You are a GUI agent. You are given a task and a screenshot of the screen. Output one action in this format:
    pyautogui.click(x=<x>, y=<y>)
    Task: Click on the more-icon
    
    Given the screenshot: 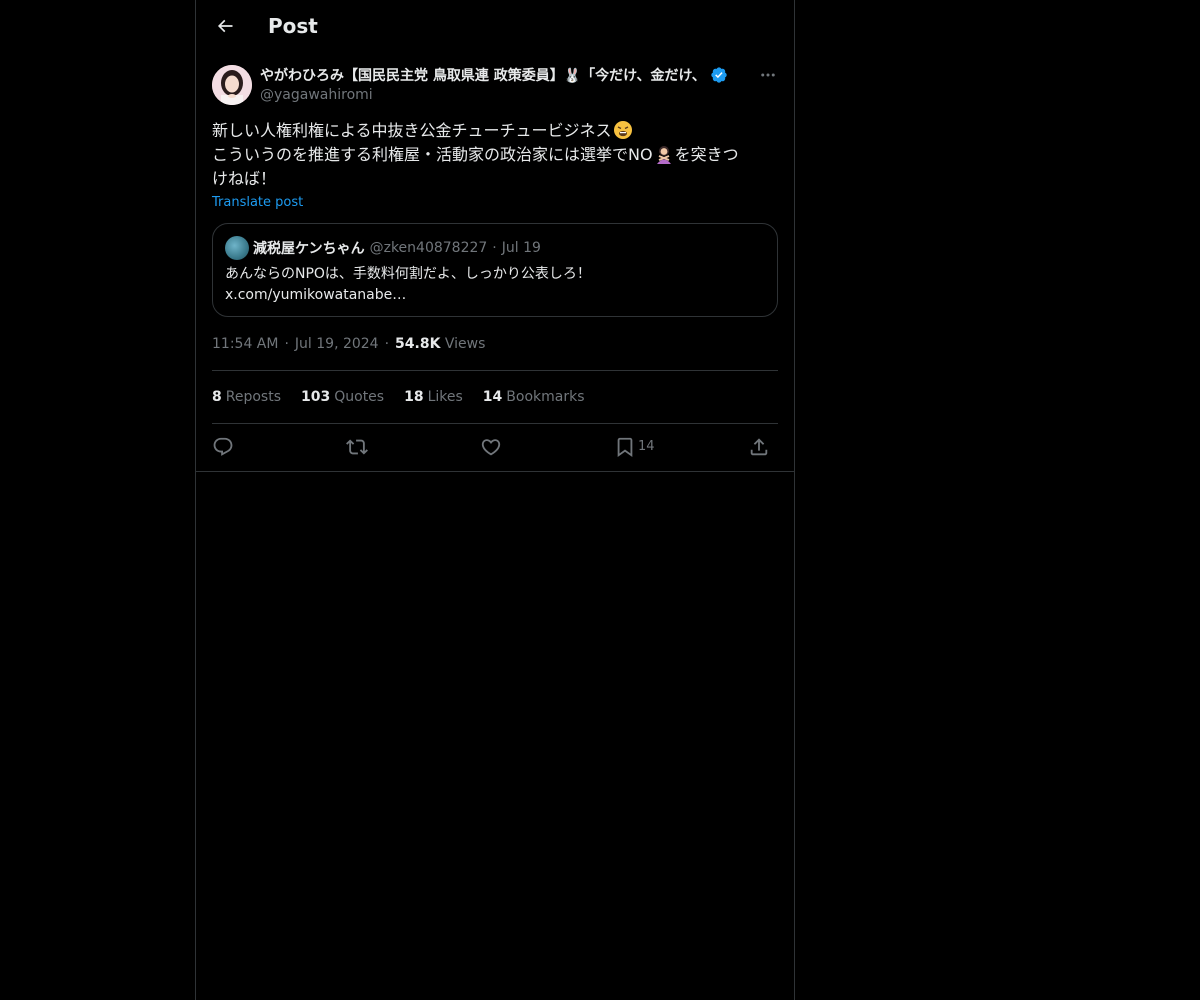 What is the action you would take?
    pyautogui.click(x=768, y=75)
    